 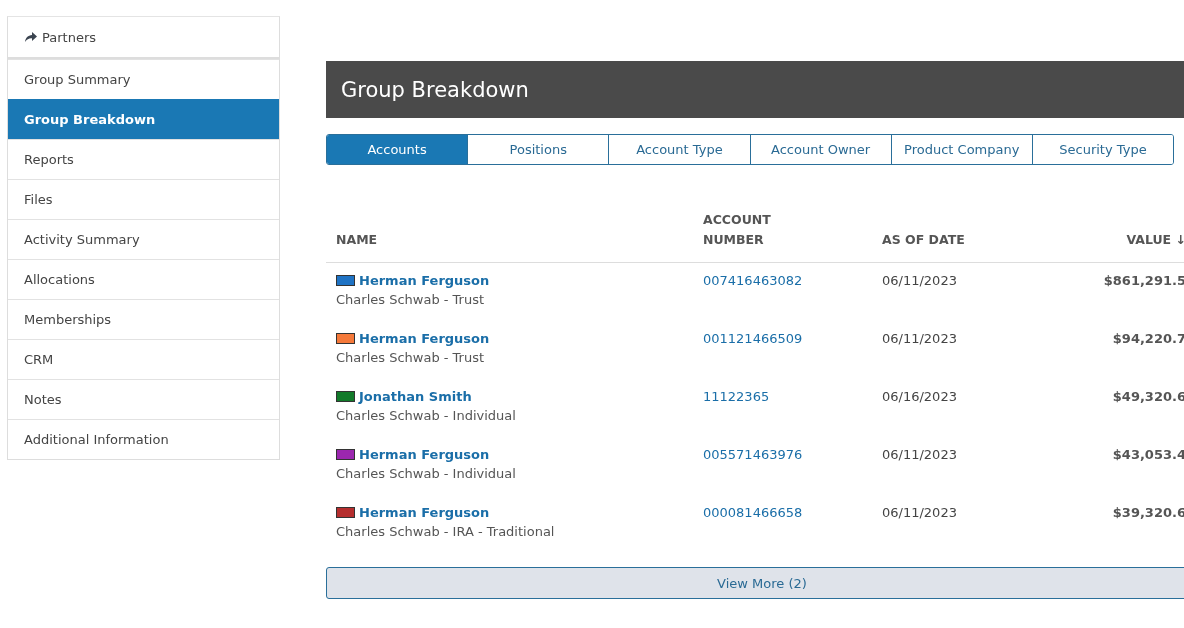 What do you see at coordinates (397, 149) in the screenshot?
I see `tab: Accounts` at bounding box center [397, 149].